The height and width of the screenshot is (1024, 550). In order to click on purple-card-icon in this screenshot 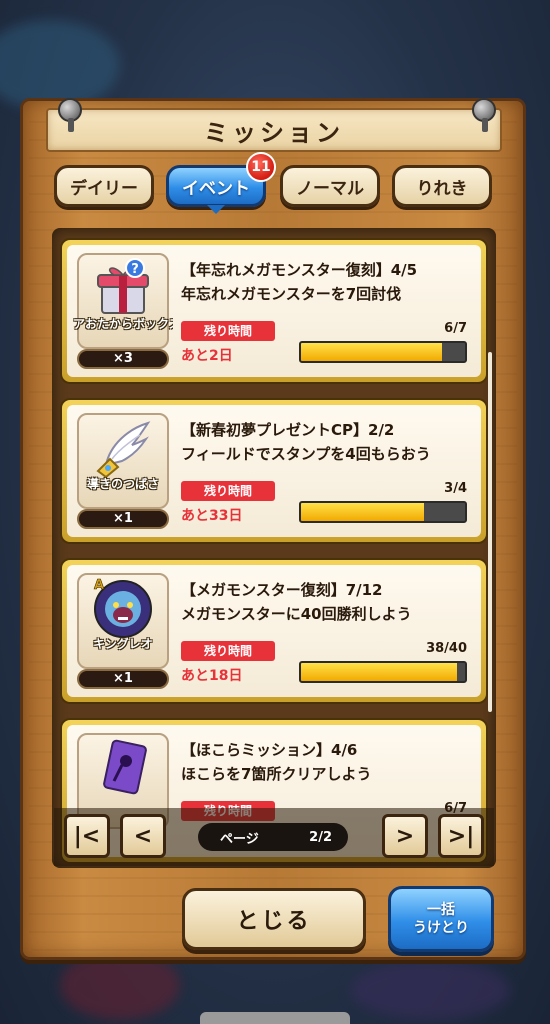, I will do `click(125, 767)`.